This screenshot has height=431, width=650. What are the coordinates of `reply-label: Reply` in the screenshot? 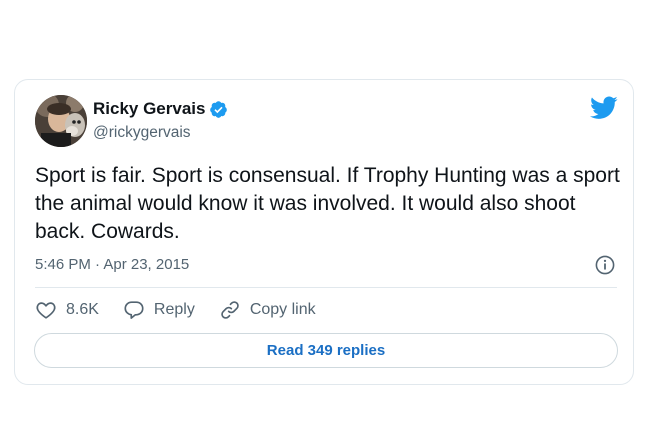 It's located at (174, 309).